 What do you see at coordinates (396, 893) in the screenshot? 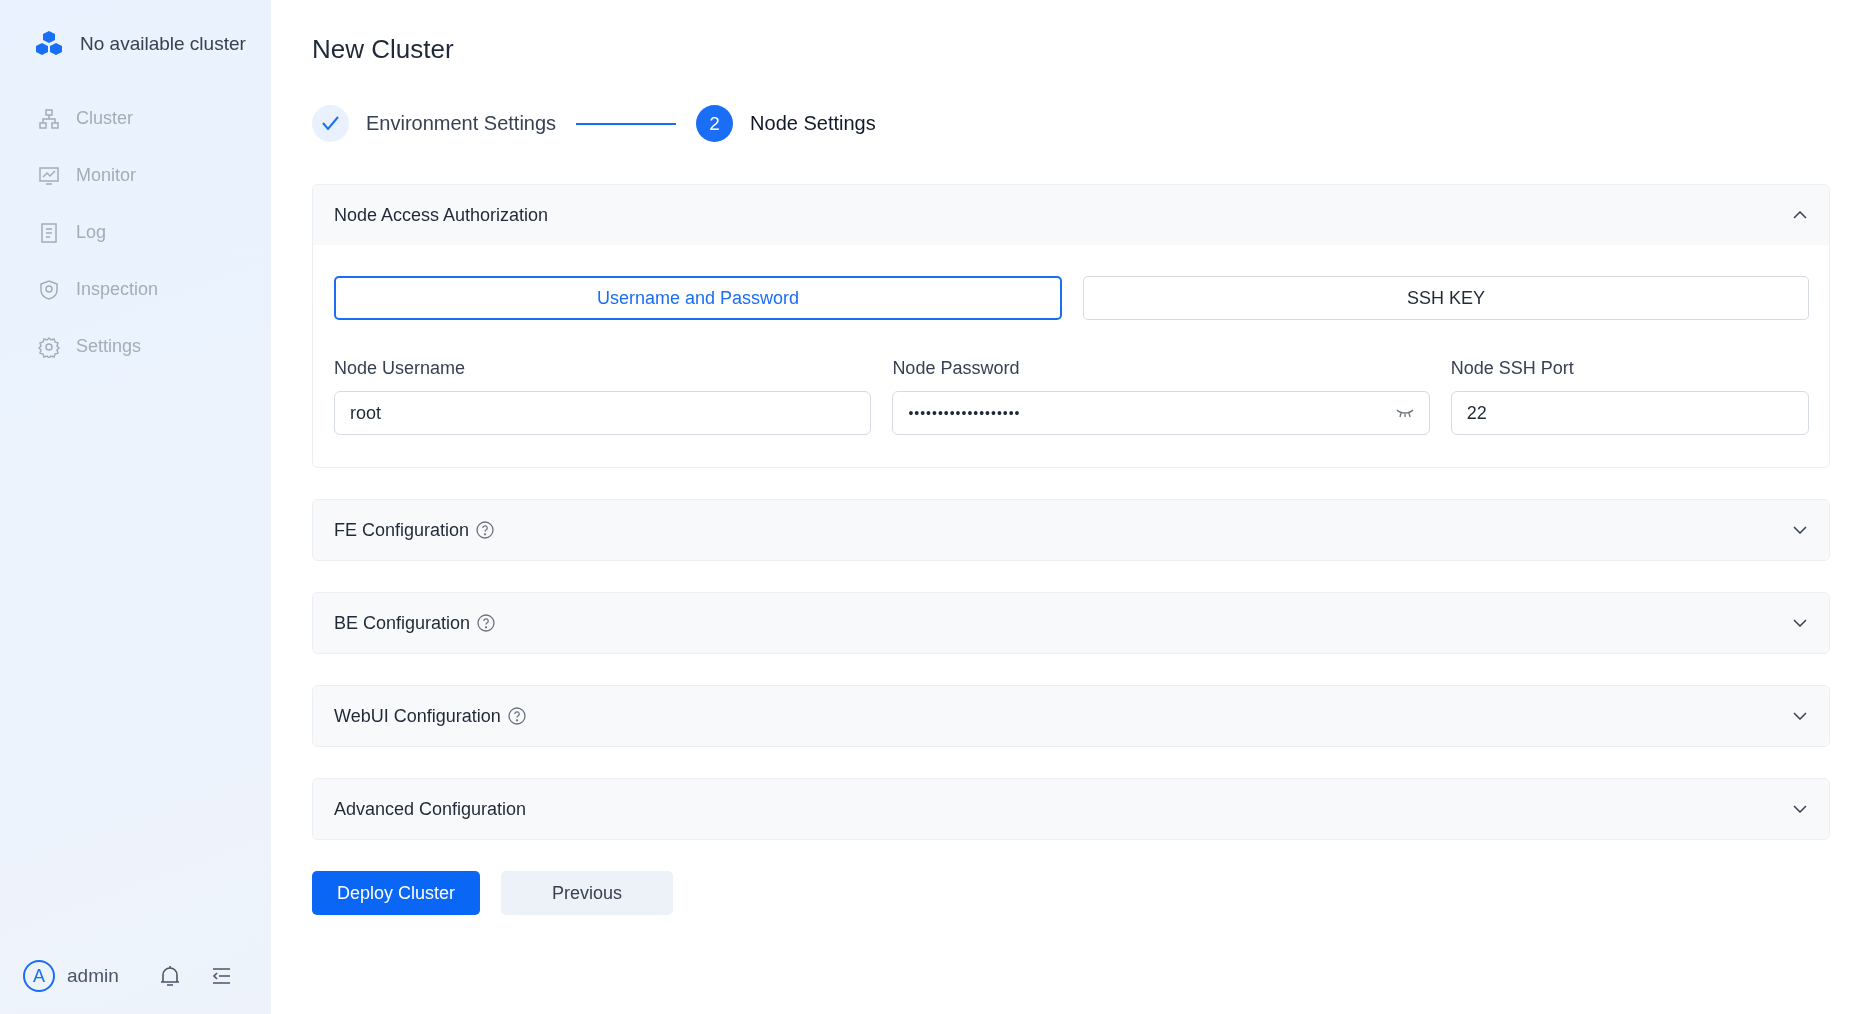
I see `deploy-button: Deploy Cluster` at bounding box center [396, 893].